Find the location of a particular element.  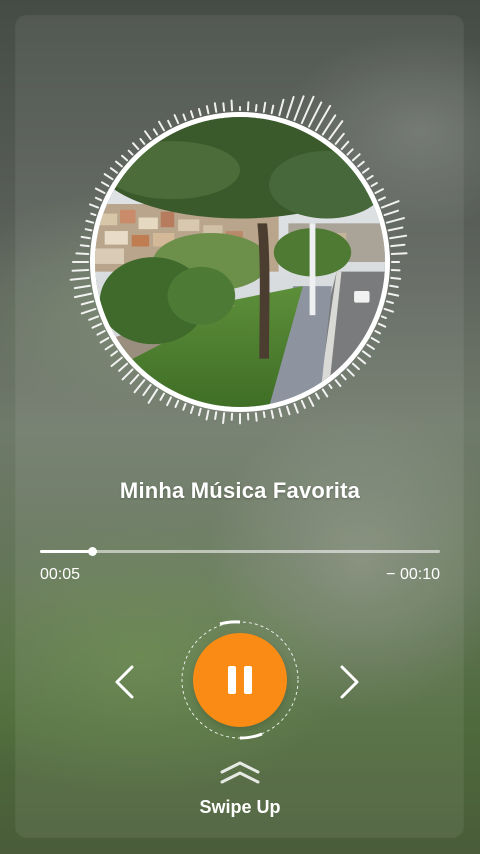

remaining-time: − 00:10 is located at coordinates (413, 574).